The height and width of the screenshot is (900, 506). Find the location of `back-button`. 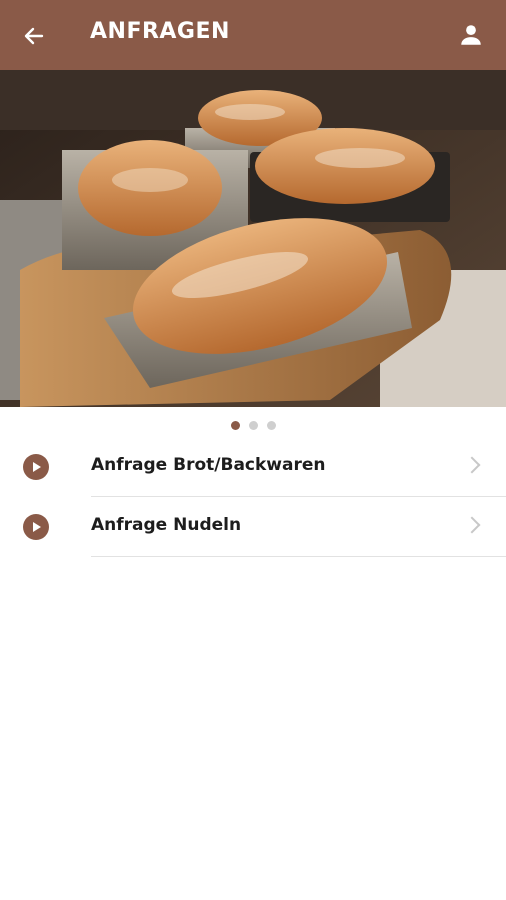

back-button is located at coordinates (34, 36).